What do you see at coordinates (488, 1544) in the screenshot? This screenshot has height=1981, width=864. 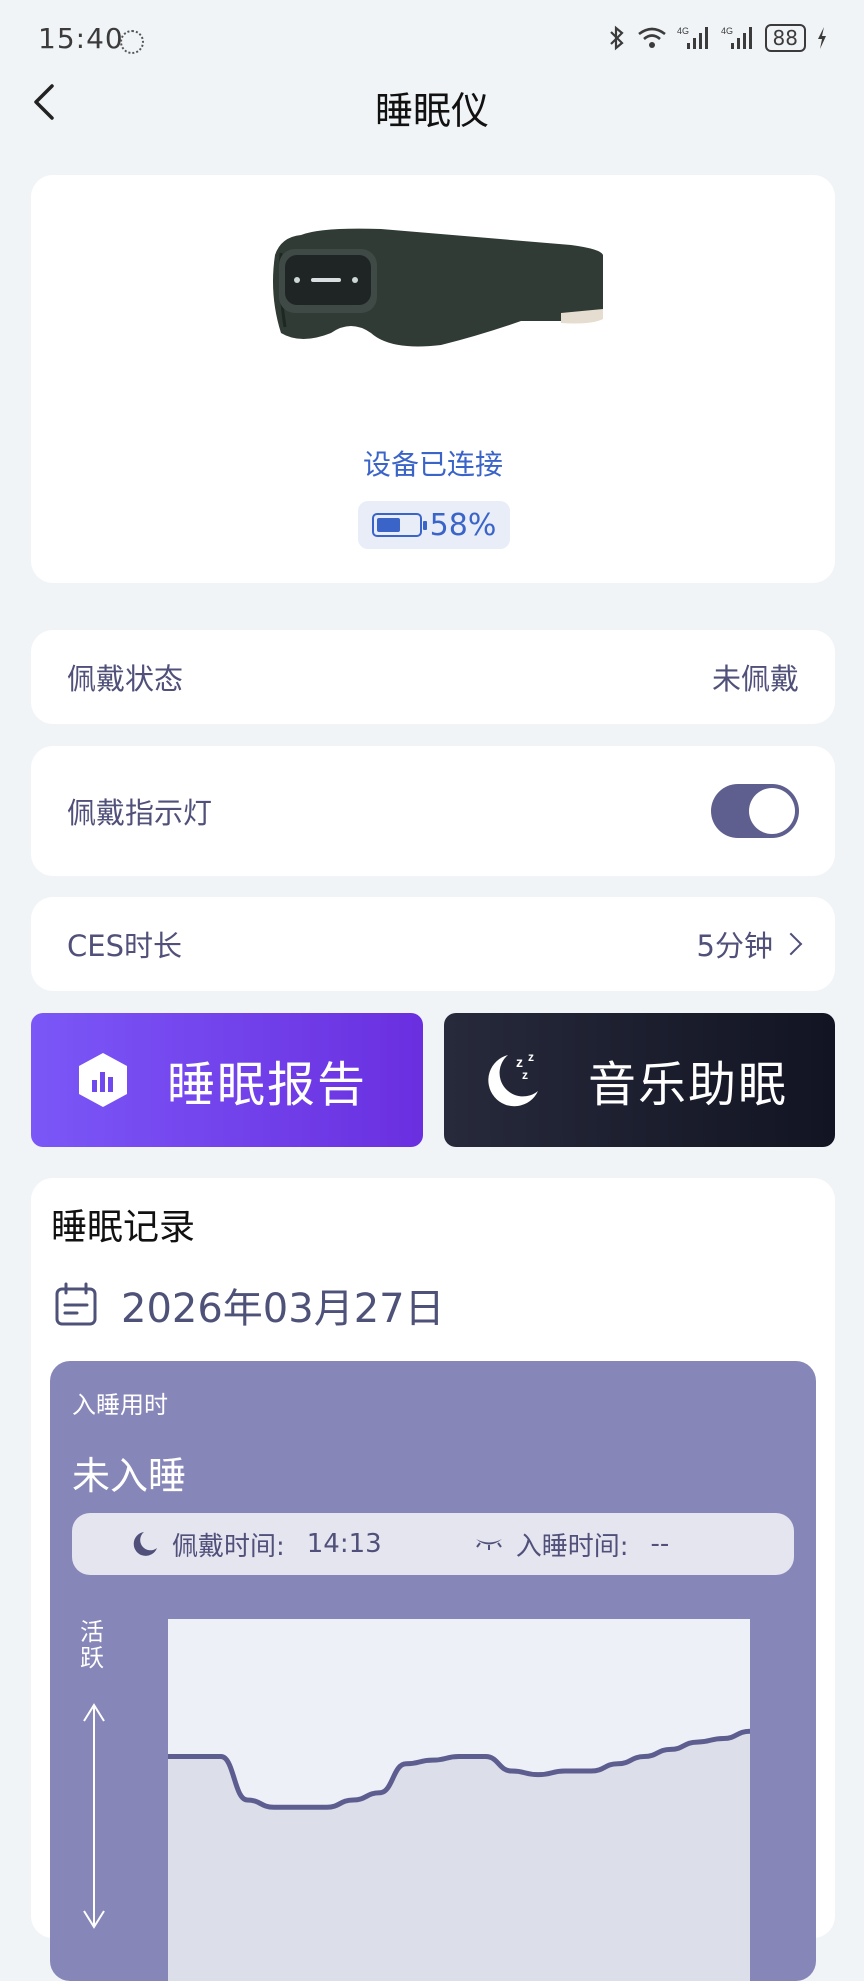 I see `closed-eye-icon` at bounding box center [488, 1544].